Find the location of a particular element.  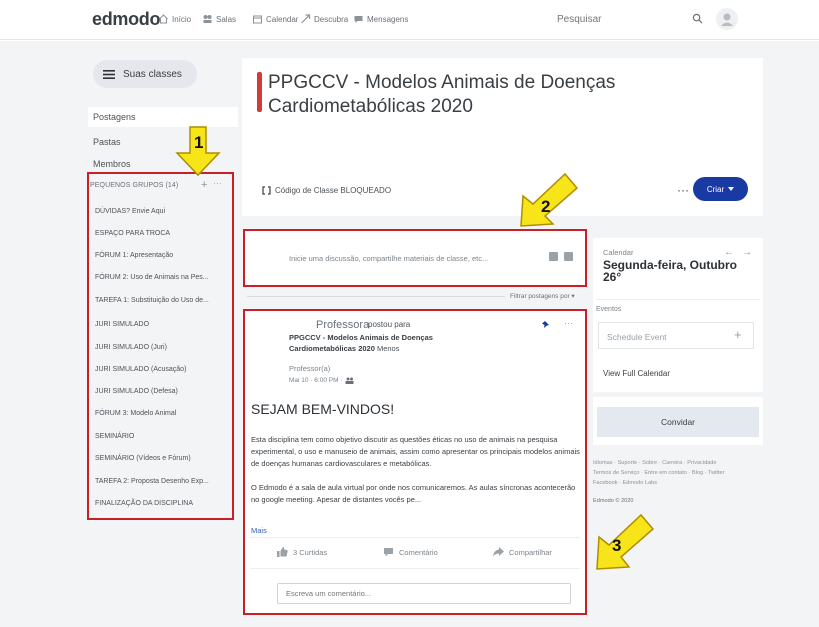

post-author: Professora is located at coordinates (342, 325).